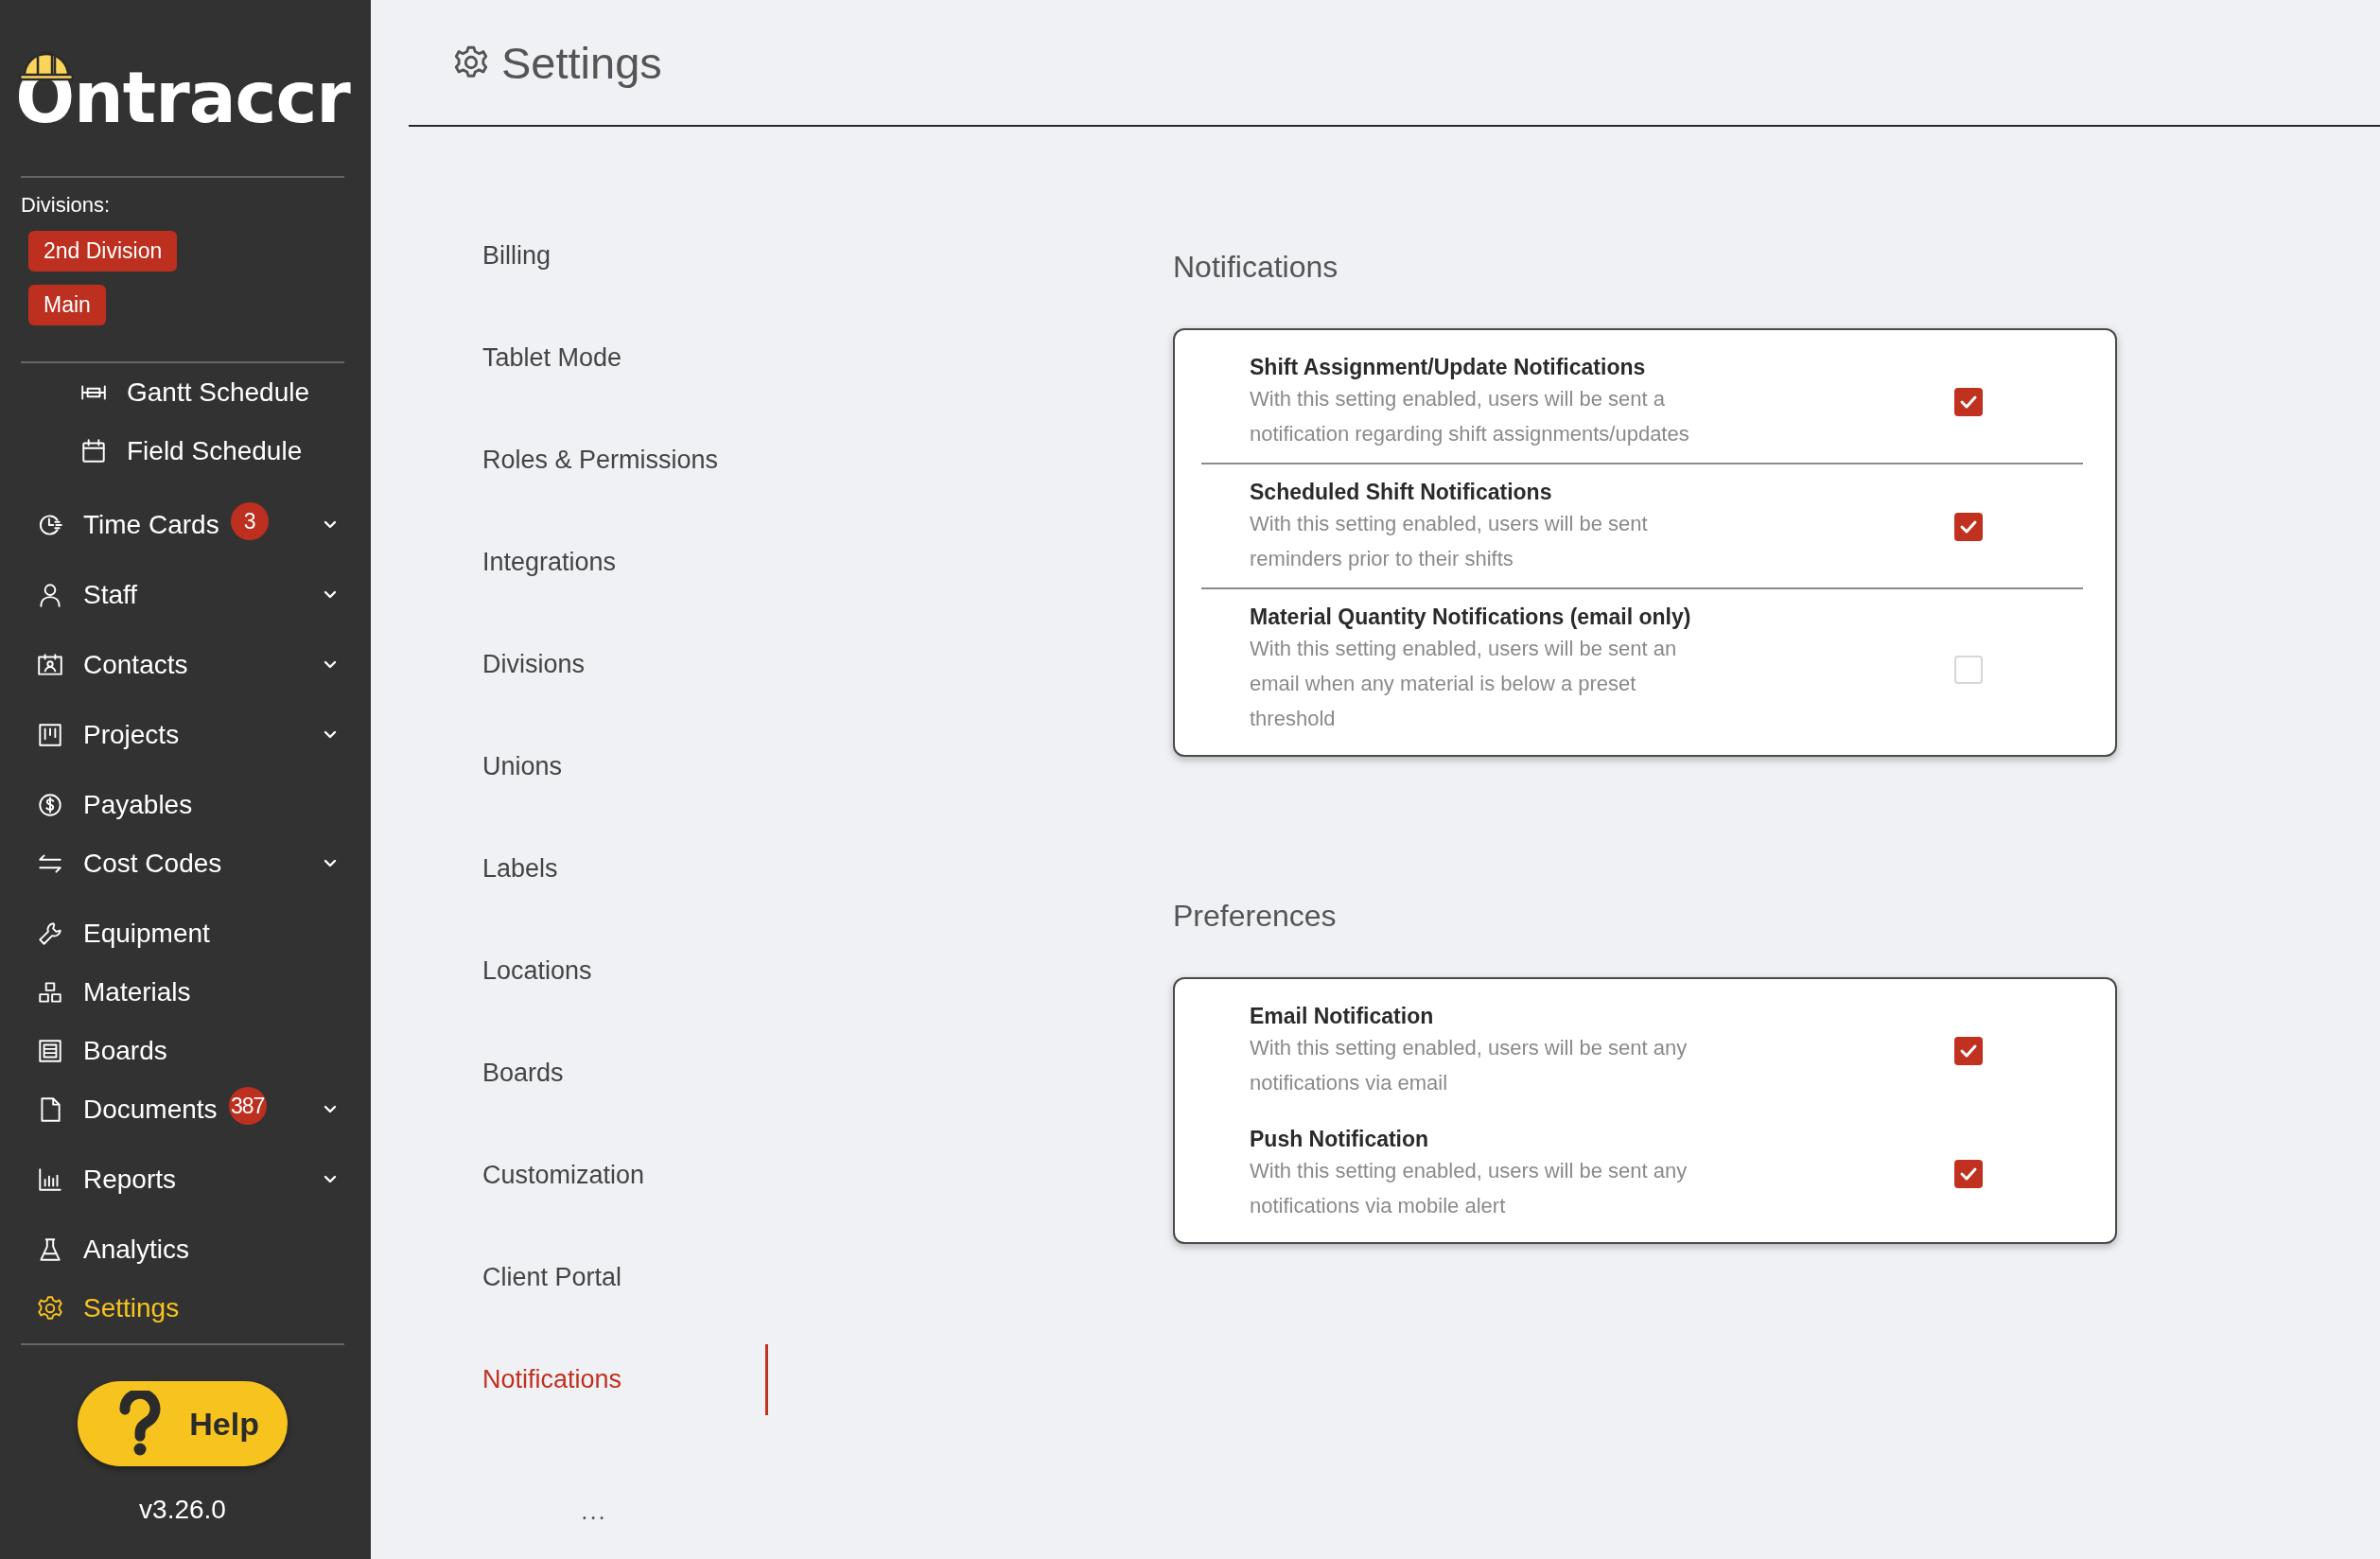  I want to click on nav-label: Staff, so click(110, 595).